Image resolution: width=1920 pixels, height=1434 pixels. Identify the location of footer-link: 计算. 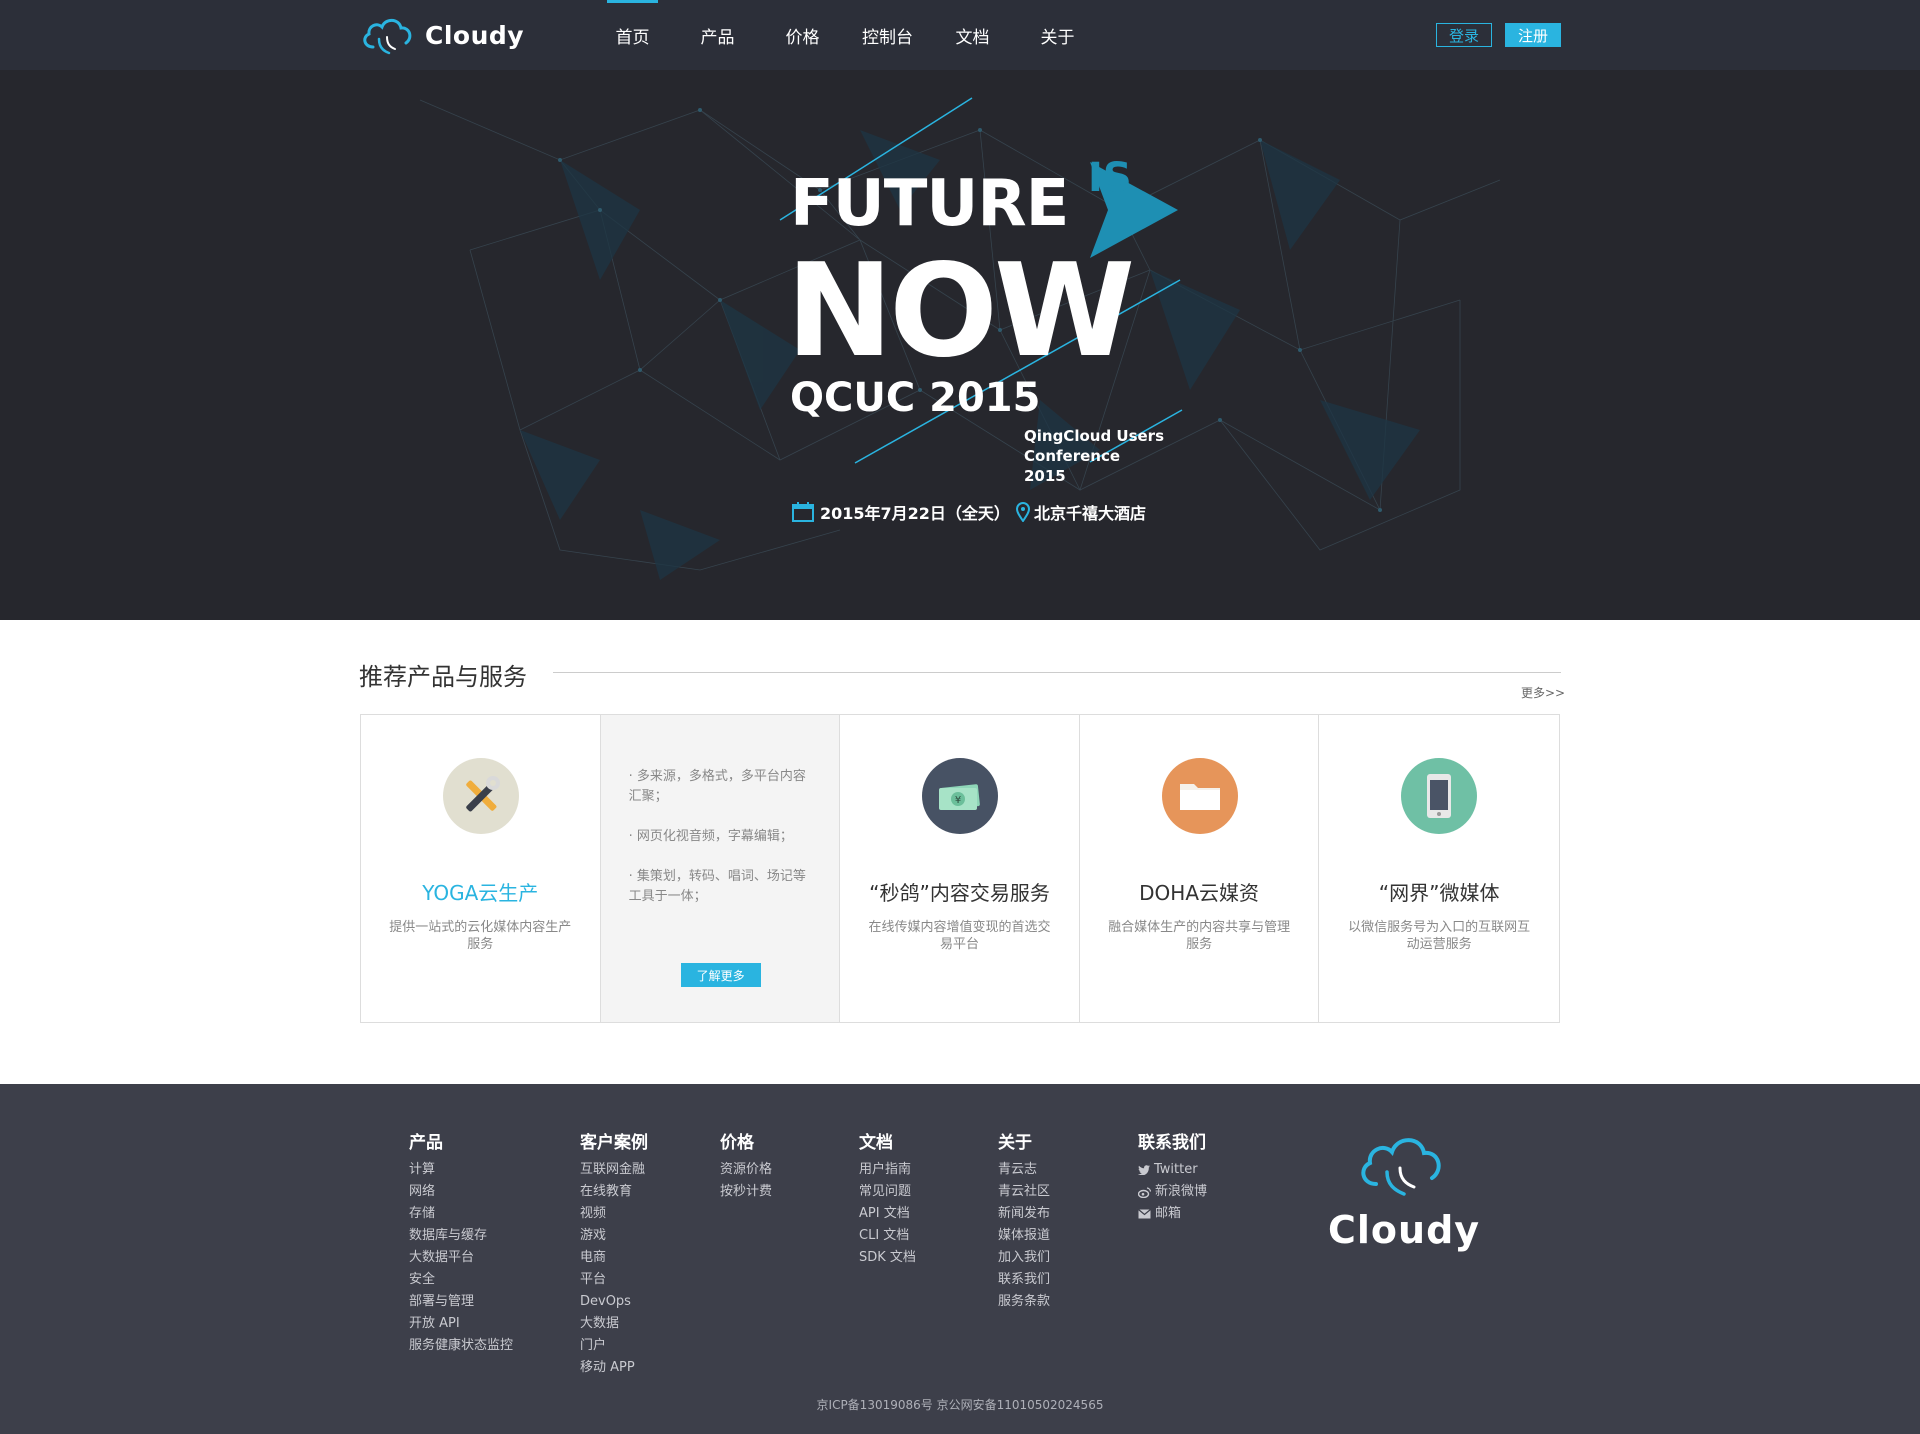
(461, 1170).